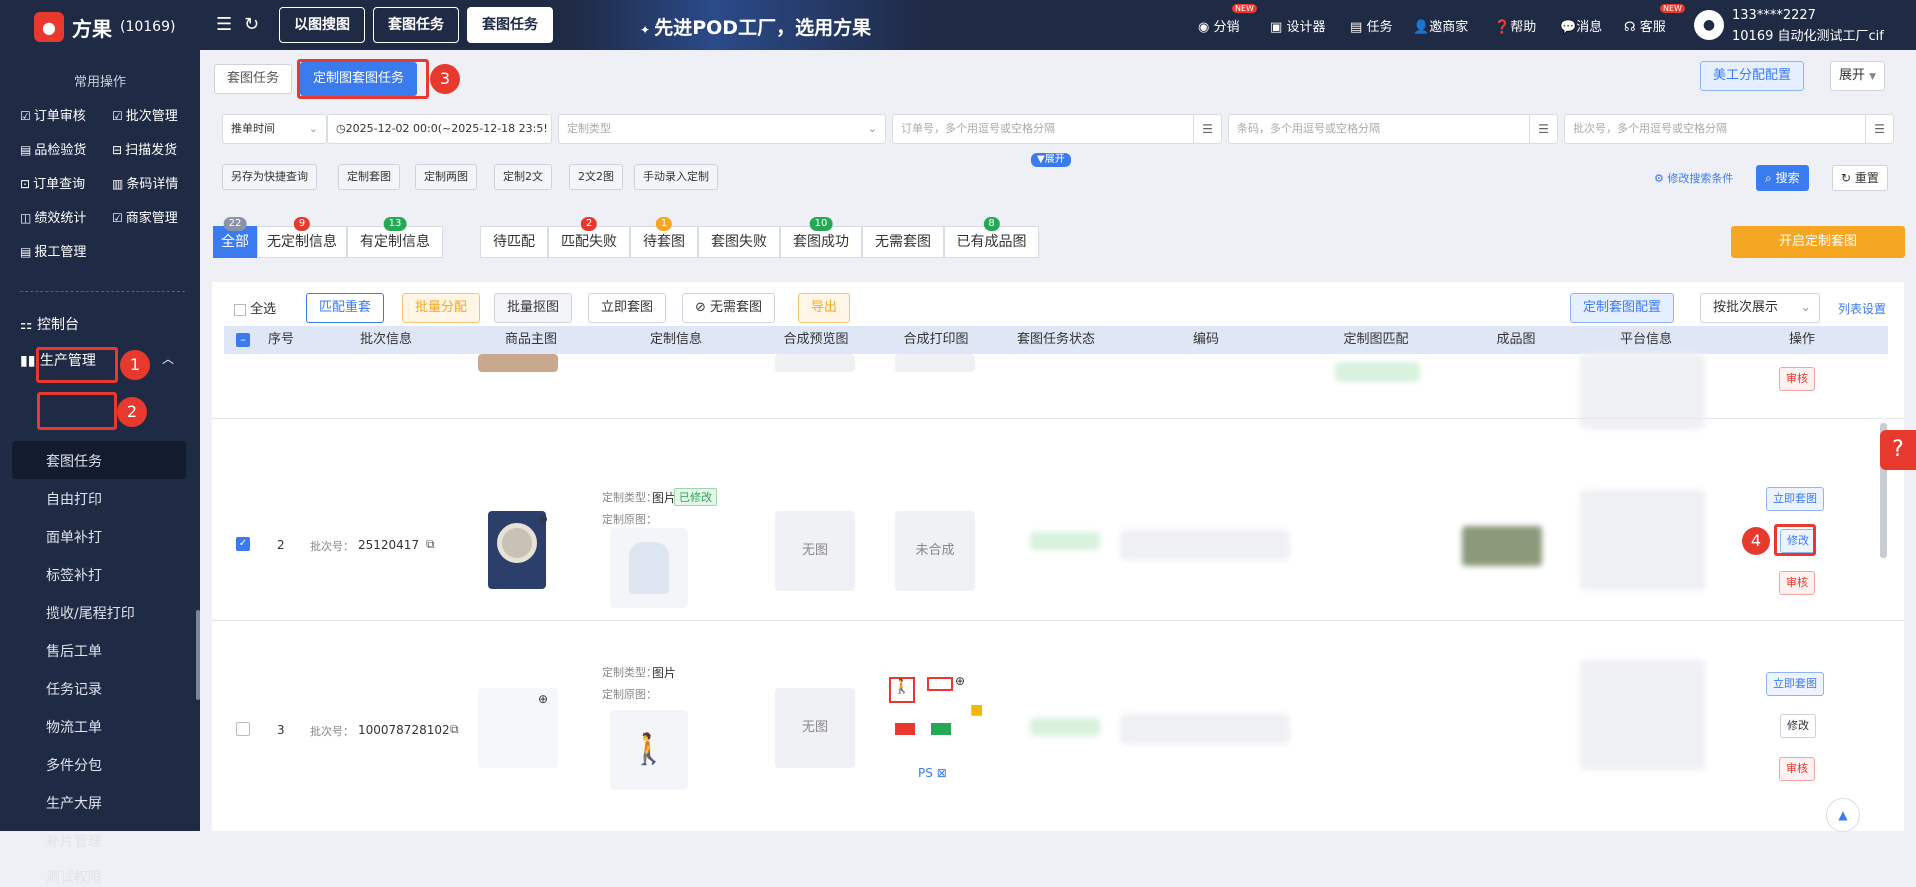  What do you see at coordinates (416, 25) in the screenshot?
I see `tab-task-set: 套图任务` at bounding box center [416, 25].